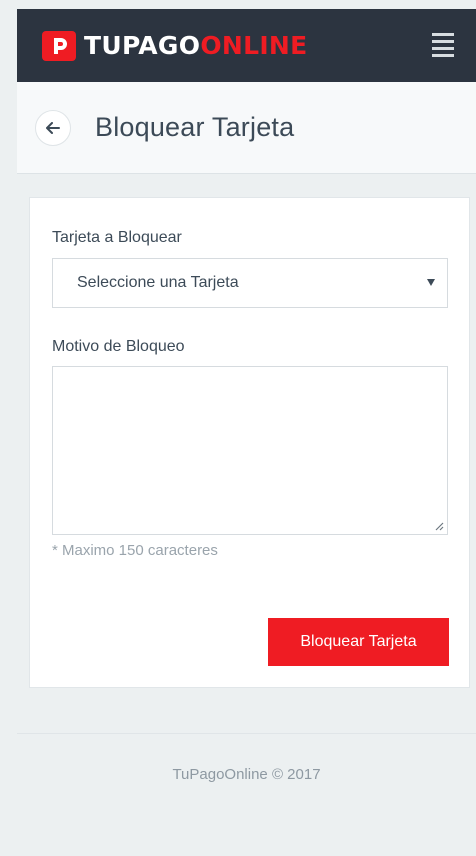 The height and width of the screenshot is (856, 476). I want to click on card-select-label: Tarjeta a Bloquear, so click(117, 237).